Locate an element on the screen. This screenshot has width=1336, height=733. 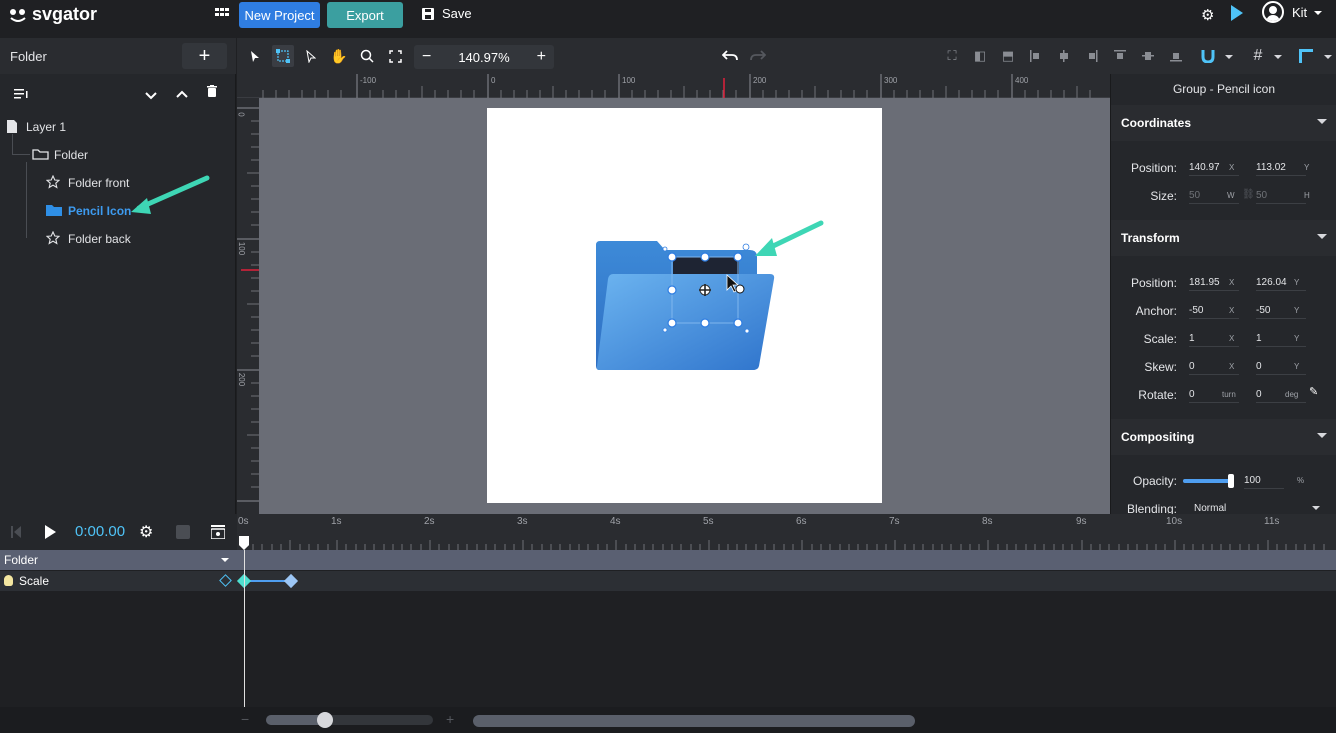
timeline-zoom-in-button: + is located at coordinates (450, 719).